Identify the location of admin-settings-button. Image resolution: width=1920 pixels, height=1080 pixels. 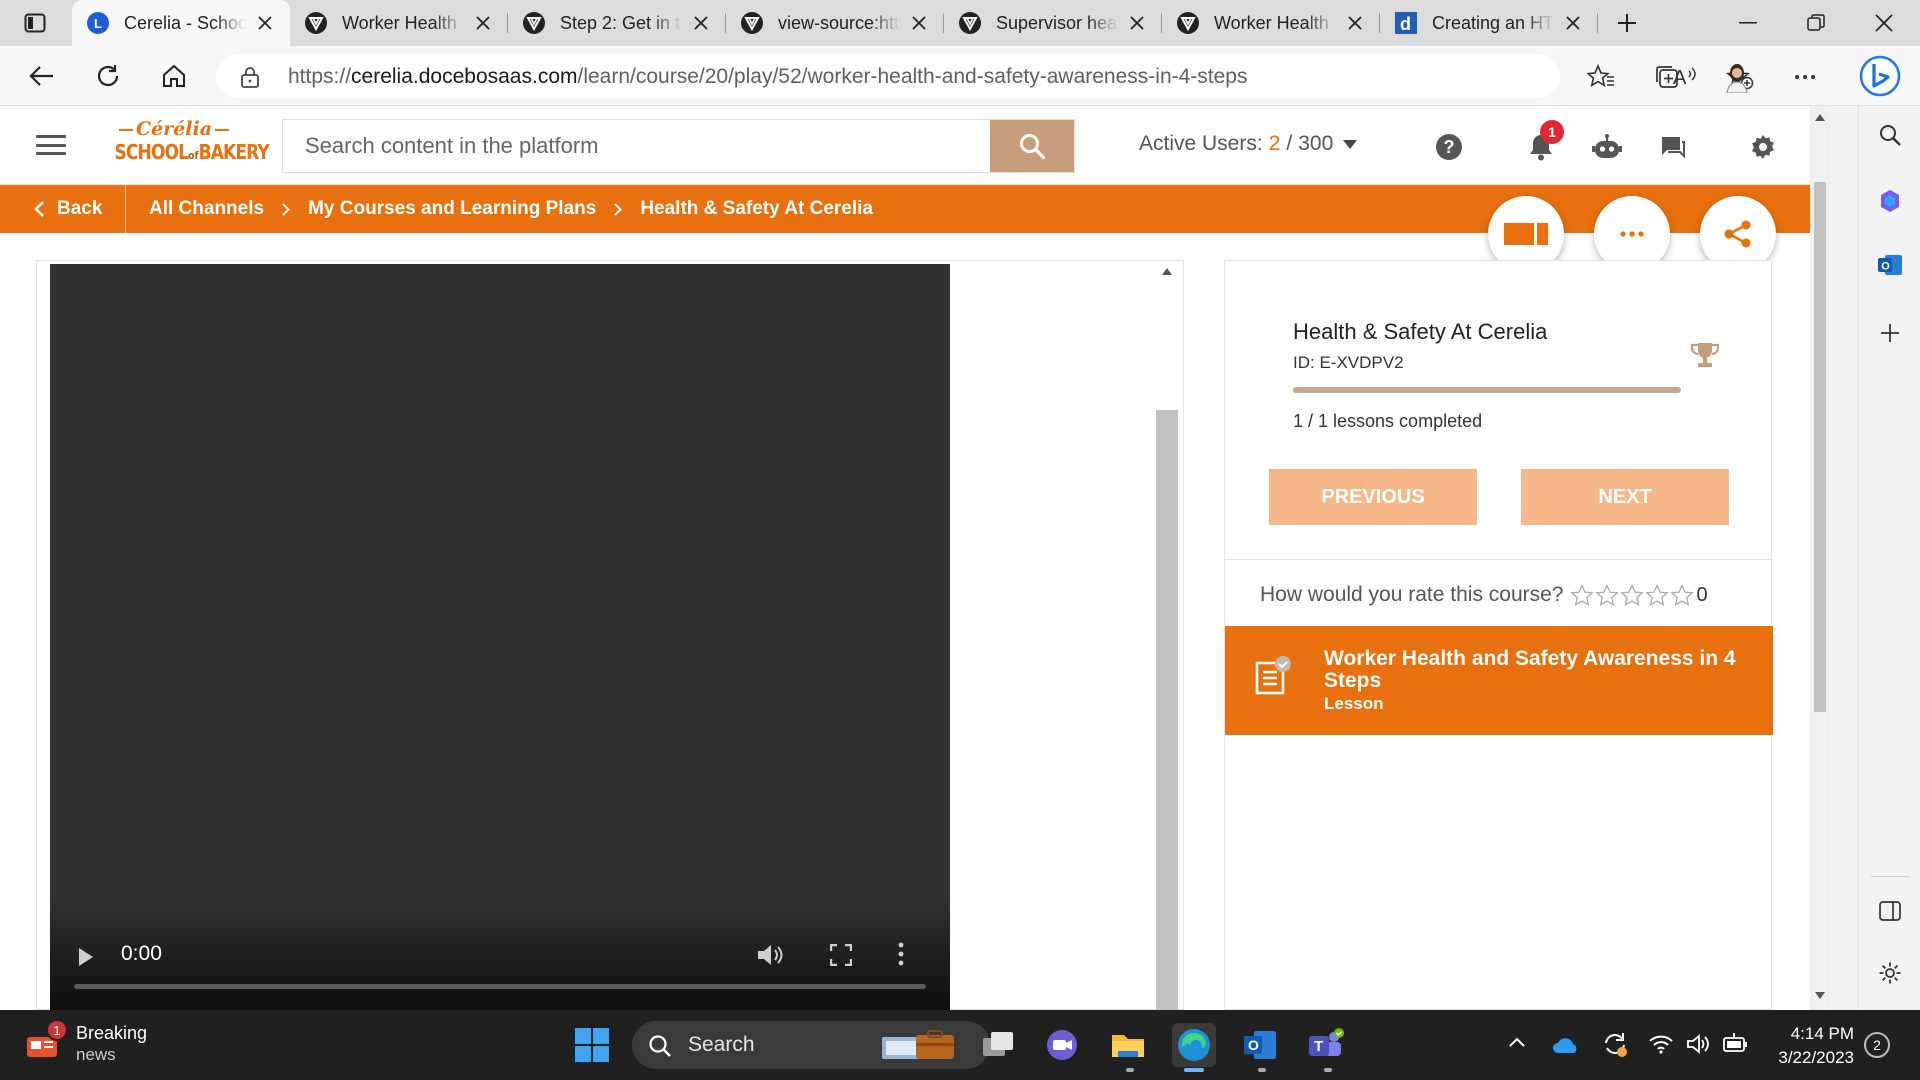
(1763, 147).